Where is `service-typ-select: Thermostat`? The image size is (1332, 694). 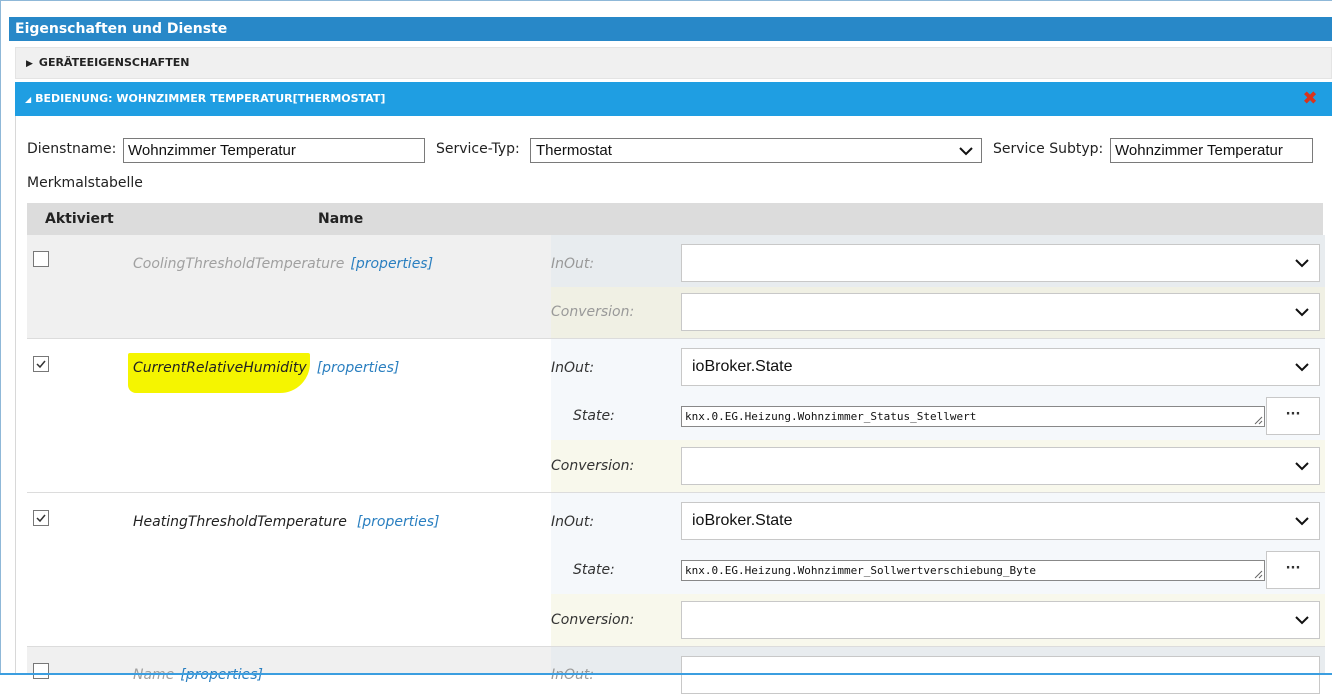 service-typ-select: Thermostat is located at coordinates (756, 150).